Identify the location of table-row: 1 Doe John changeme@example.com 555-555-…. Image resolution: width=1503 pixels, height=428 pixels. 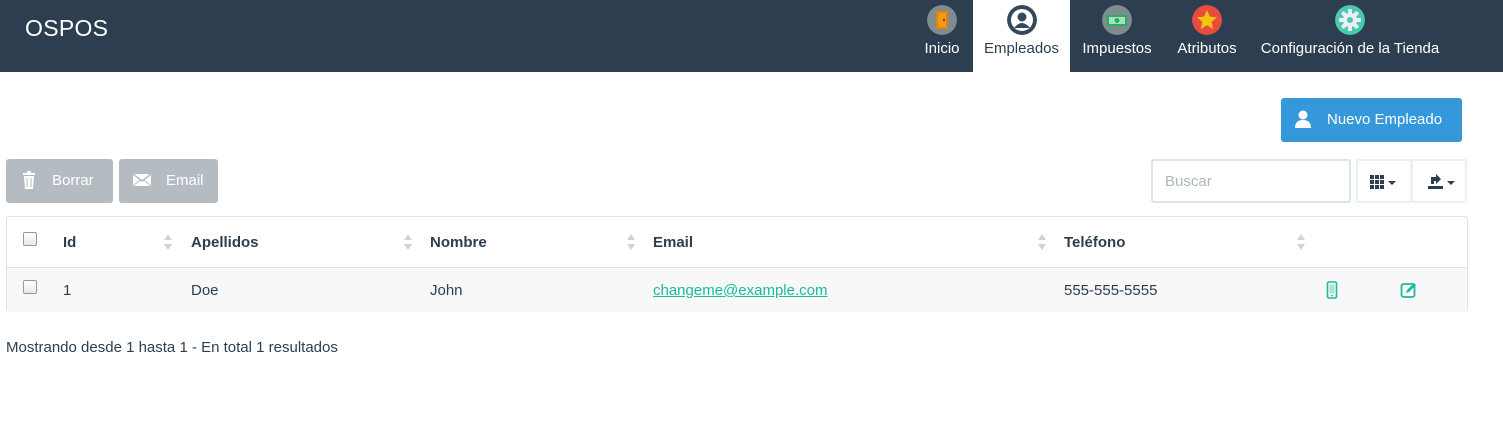
(737, 290).